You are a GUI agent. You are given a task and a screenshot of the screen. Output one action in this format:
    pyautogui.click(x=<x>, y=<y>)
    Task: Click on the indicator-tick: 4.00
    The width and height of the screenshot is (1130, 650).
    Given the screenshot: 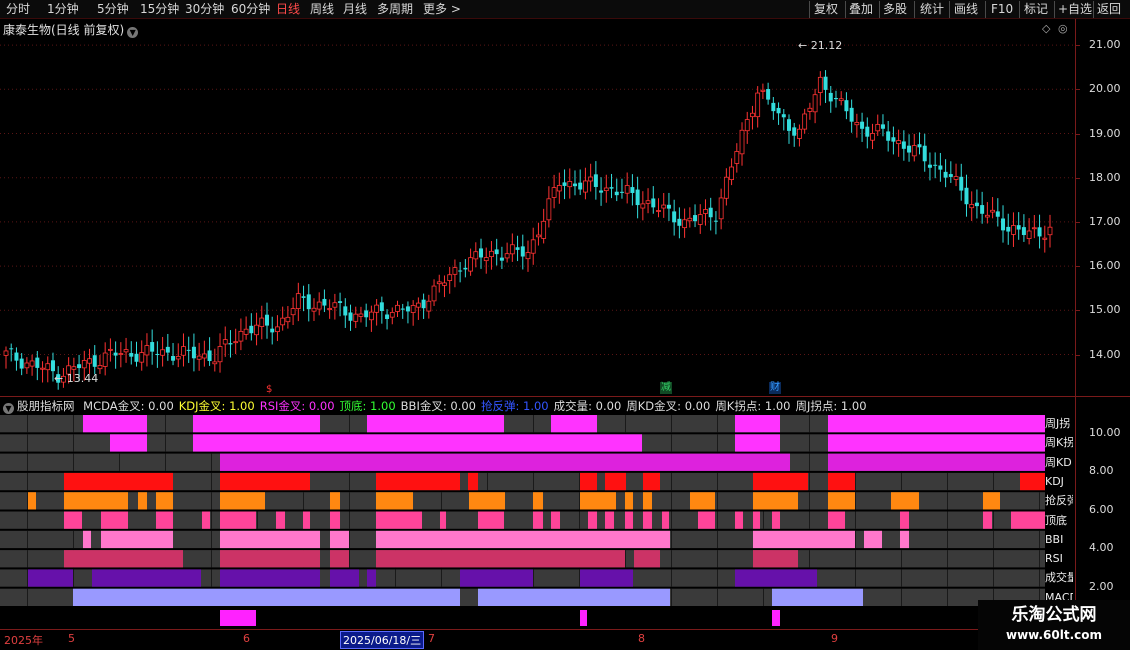 What is the action you would take?
    pyautogui.click(x=1101, y=547)
    